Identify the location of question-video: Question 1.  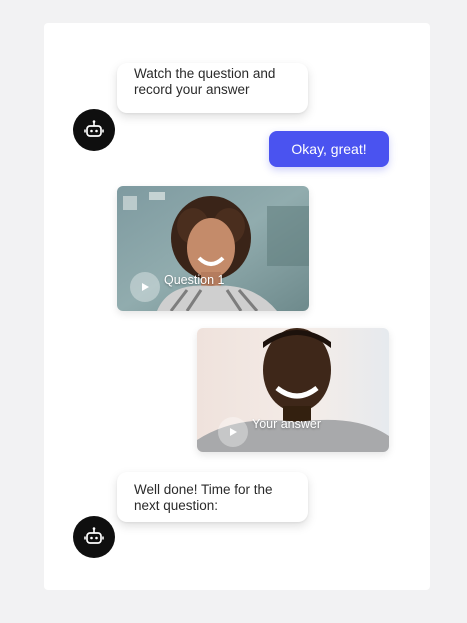
(213, 248).